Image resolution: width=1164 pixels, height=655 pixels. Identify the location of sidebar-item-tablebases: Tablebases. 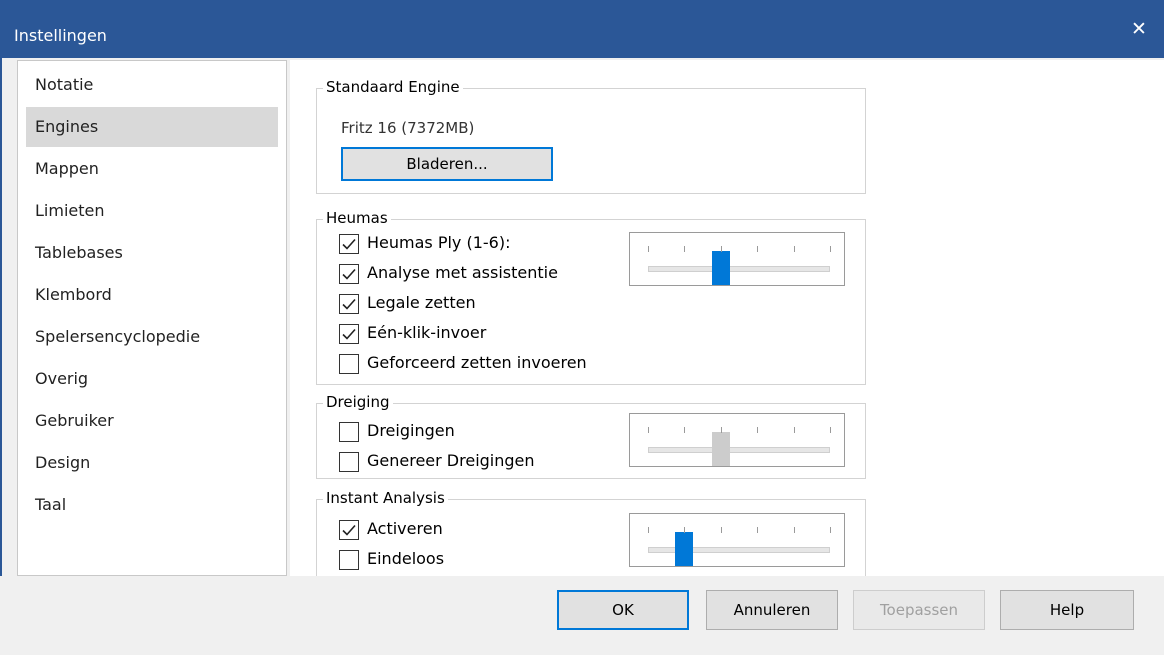
(152, 253).